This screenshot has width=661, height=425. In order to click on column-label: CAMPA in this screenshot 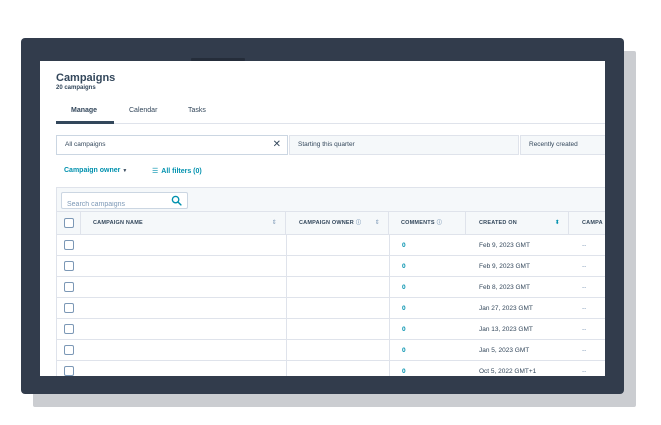, I will do `click(592, 223)`.